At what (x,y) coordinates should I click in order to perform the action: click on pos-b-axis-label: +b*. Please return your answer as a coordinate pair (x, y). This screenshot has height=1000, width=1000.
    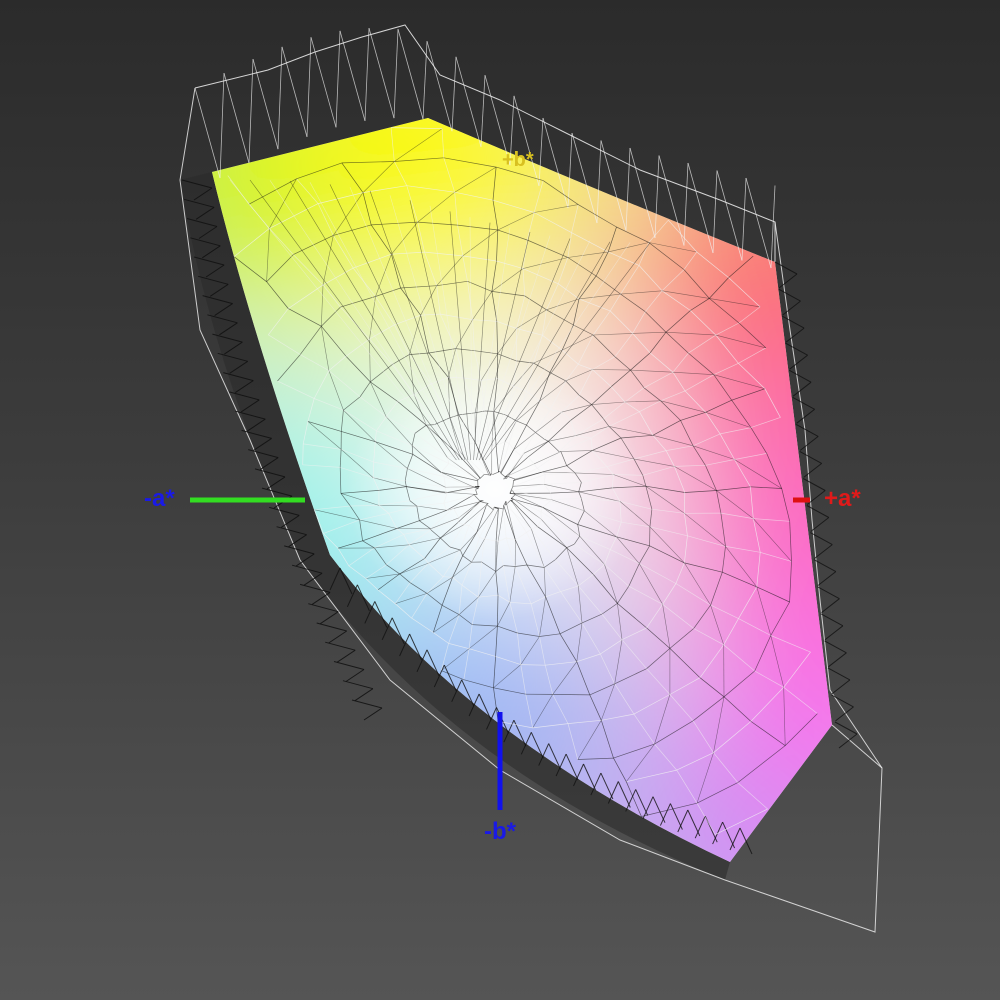
    Looking at the image, I should click on (518, 160).